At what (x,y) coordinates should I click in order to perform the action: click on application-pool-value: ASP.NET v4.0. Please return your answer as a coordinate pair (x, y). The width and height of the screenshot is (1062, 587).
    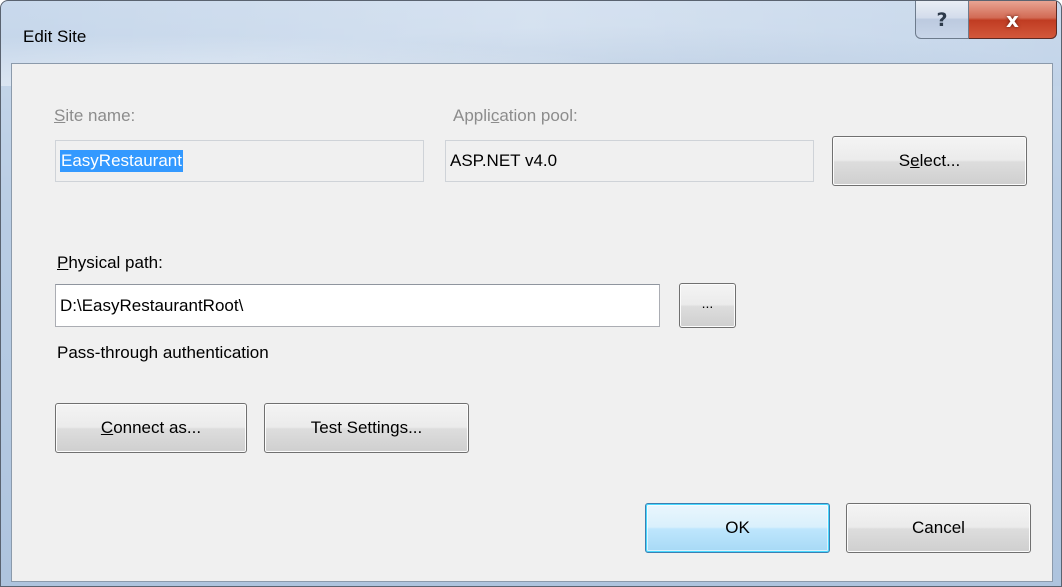
    Looking at the image, I should click on (504, 160).